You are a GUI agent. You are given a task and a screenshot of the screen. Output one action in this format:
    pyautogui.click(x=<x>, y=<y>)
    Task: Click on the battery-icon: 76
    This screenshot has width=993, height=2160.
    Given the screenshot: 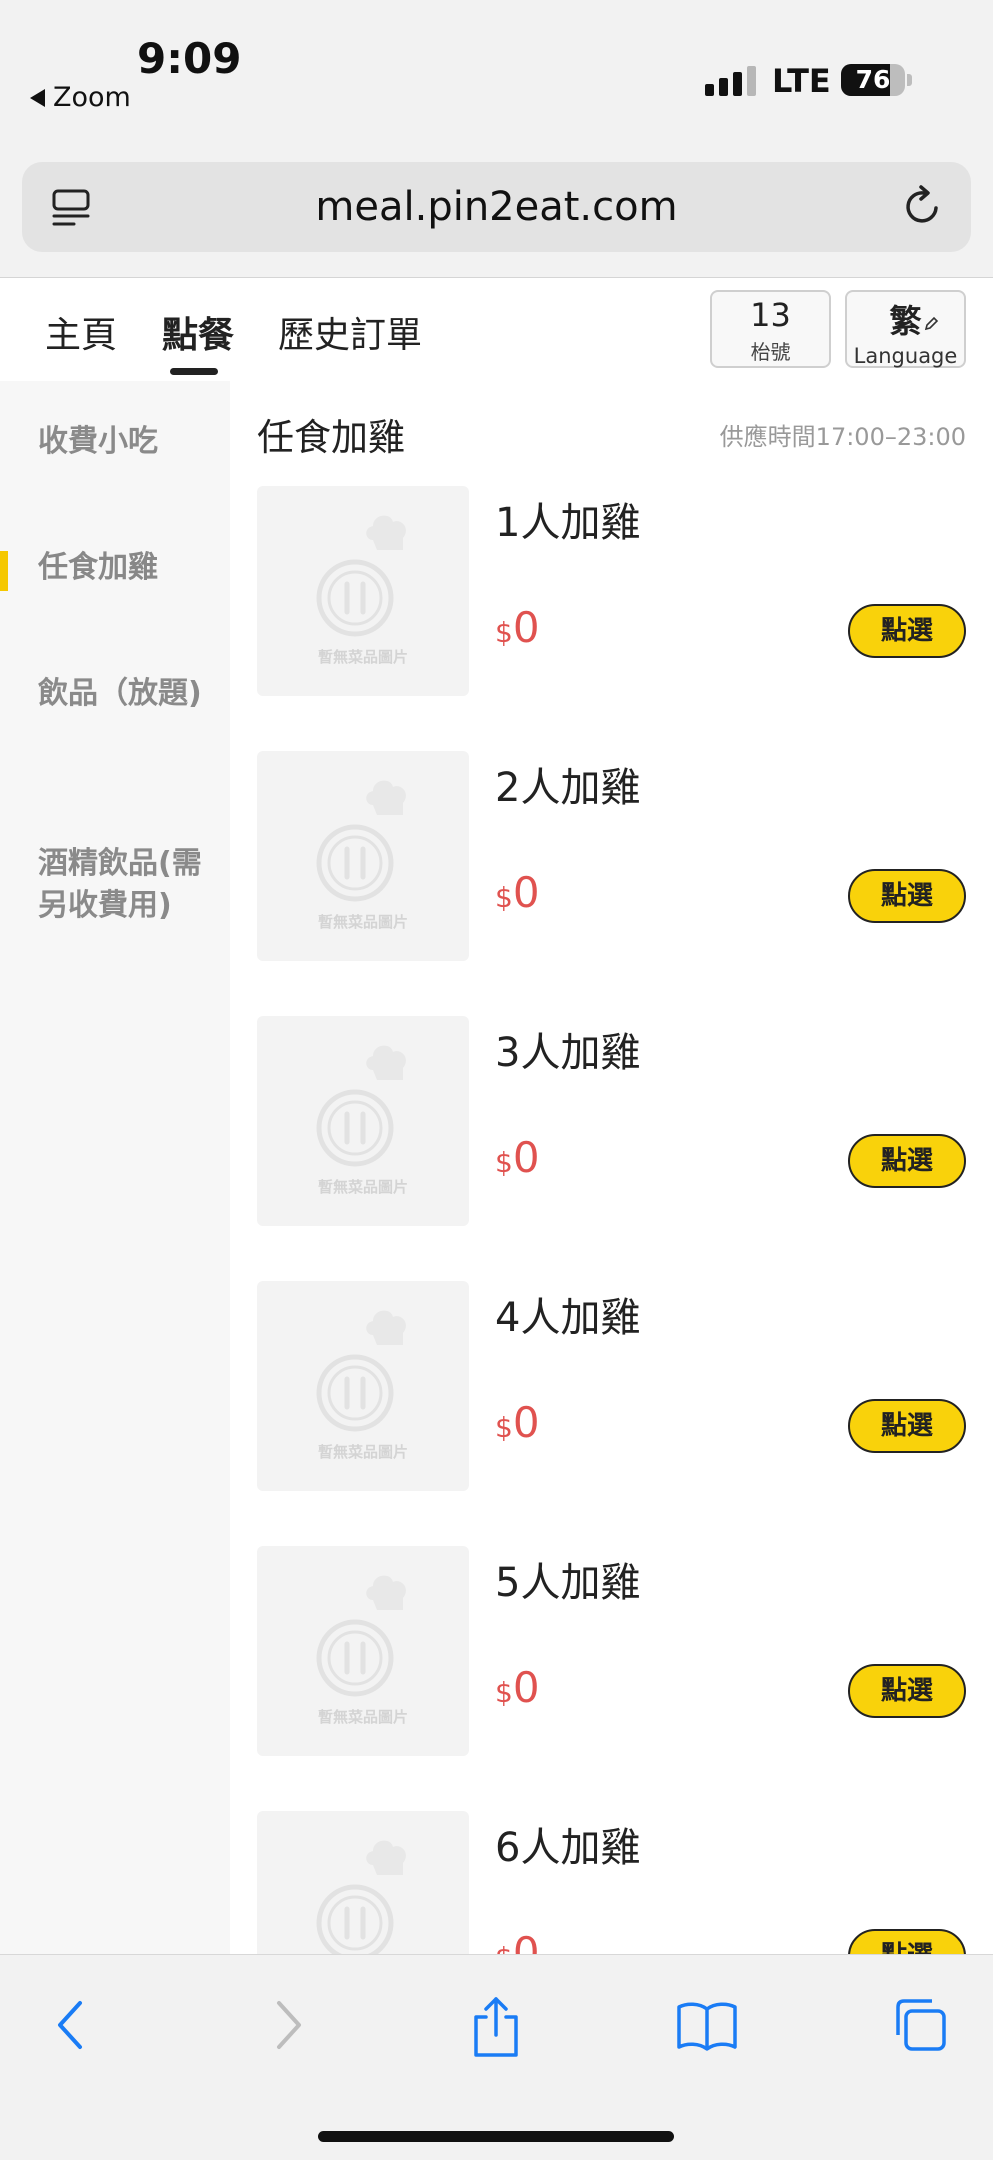 What is the action you would take?
    pyautogui.click(x=873, y=80)
    